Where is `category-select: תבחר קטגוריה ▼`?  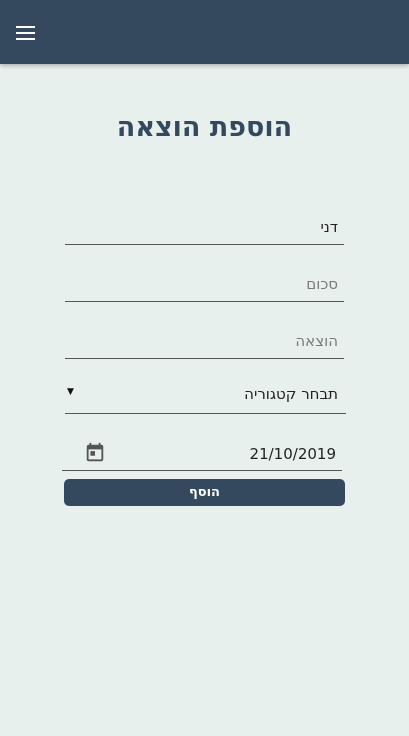 category-select: תבחר קטגוריה ▼ is located at coordinates (205, 393).